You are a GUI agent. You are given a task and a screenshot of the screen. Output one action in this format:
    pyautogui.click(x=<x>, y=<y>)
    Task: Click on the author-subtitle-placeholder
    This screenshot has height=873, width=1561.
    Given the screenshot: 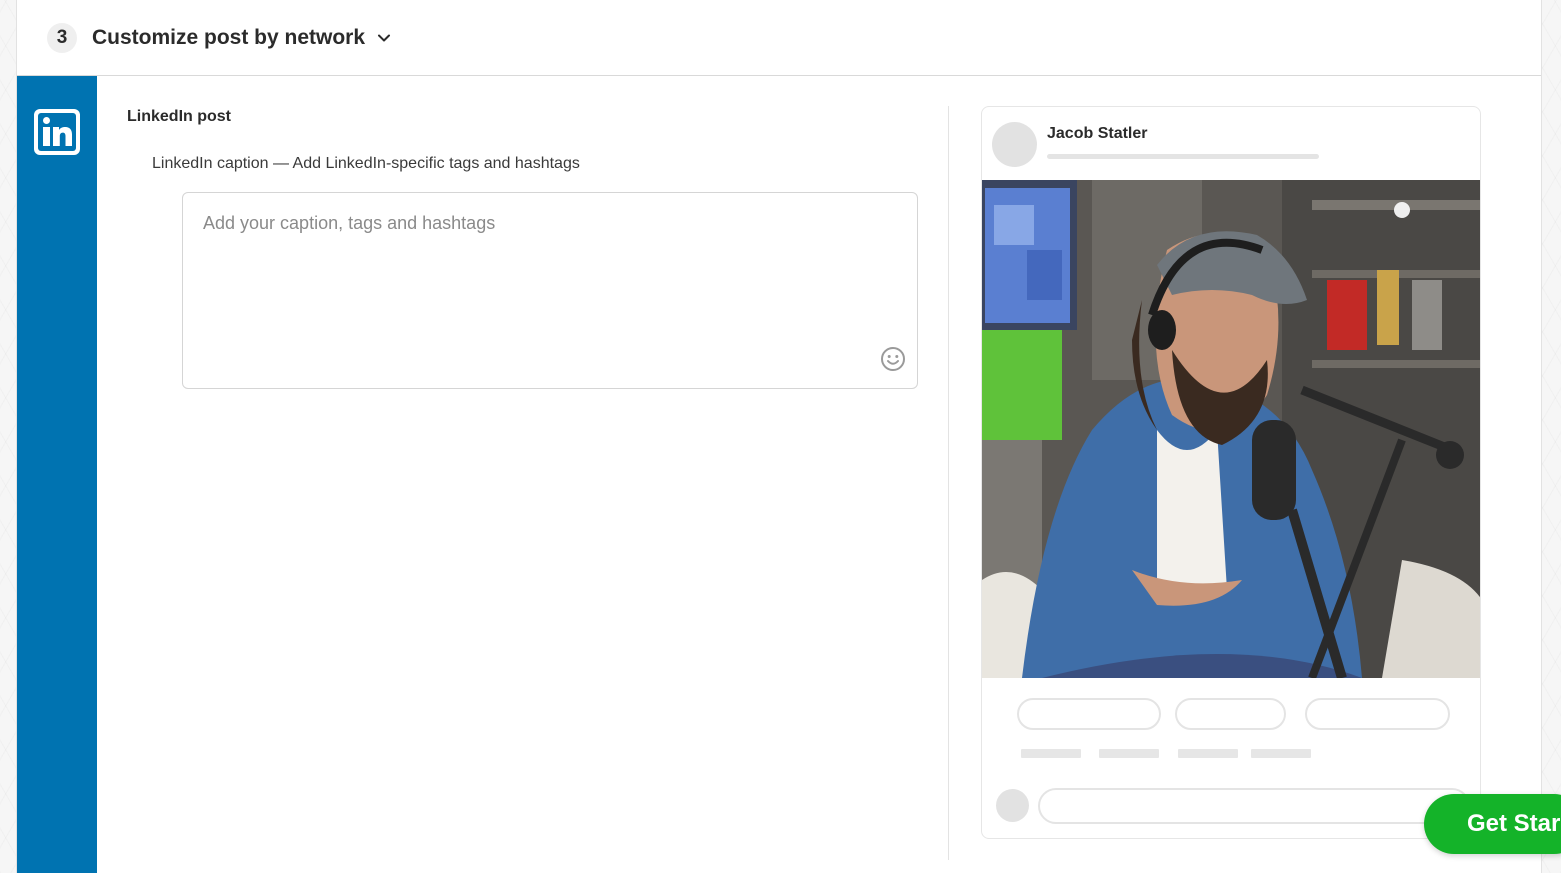 What is the action you would take?
    pyautogui.click(x=1183, y=156)
    